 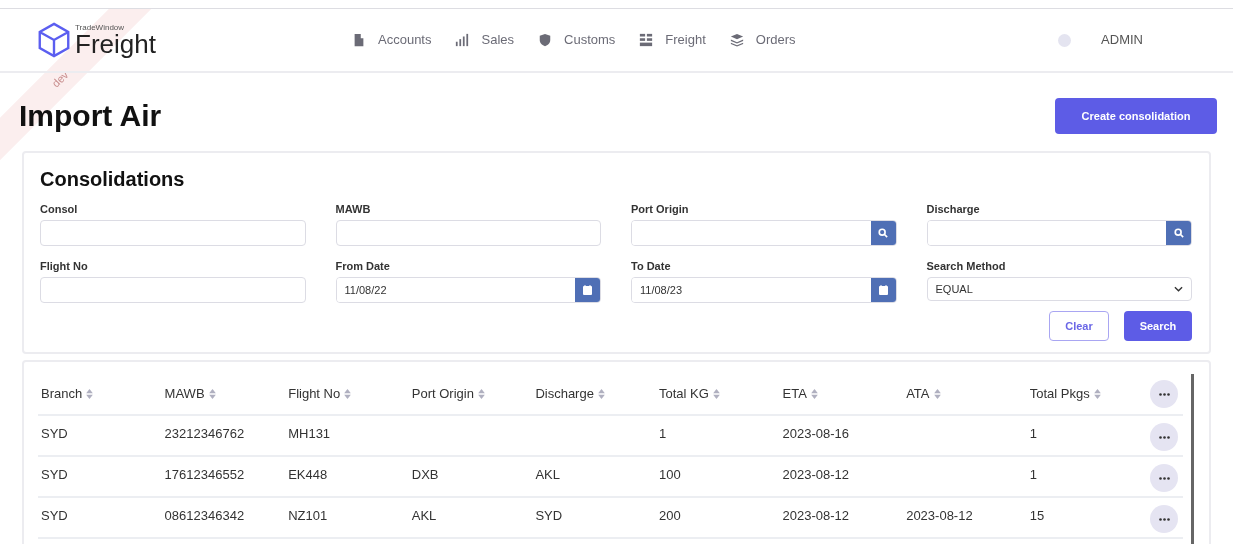 What do you see at coordinates (1178, 289) in the screenshot?
I see `chevron-down-icon` at bounding box center [1178, 289].